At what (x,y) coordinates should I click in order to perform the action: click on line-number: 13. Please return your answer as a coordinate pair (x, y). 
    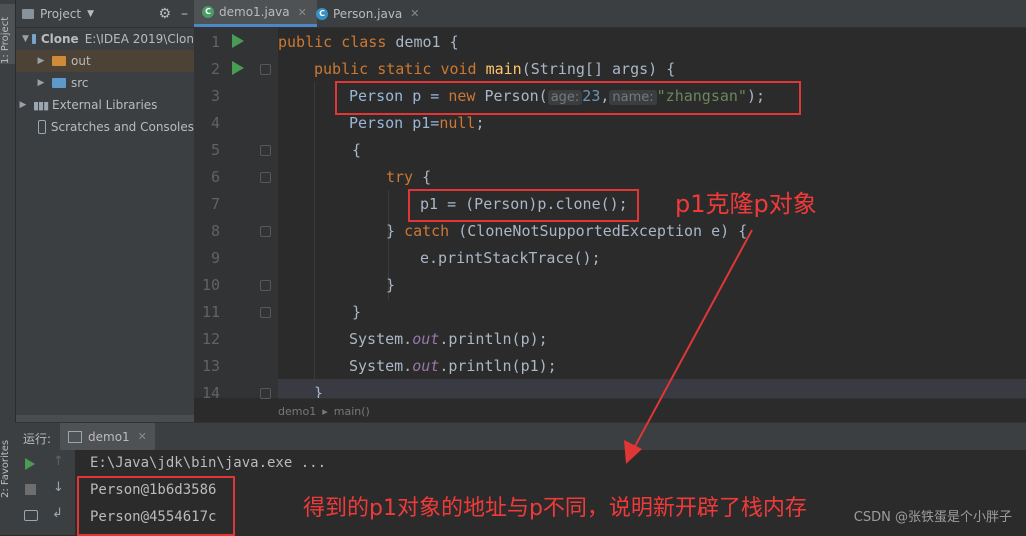
    Looking at the image, I should click on (210, 366).